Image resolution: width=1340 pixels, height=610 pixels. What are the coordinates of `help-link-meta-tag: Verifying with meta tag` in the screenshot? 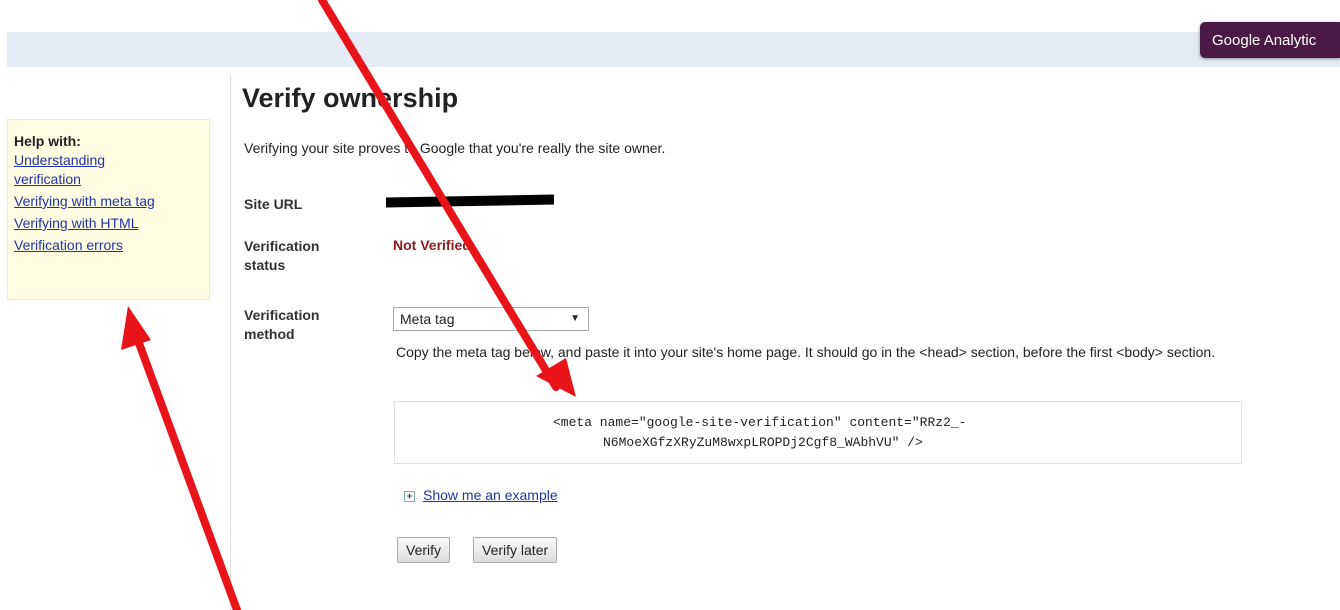 It's located at (108, 201).